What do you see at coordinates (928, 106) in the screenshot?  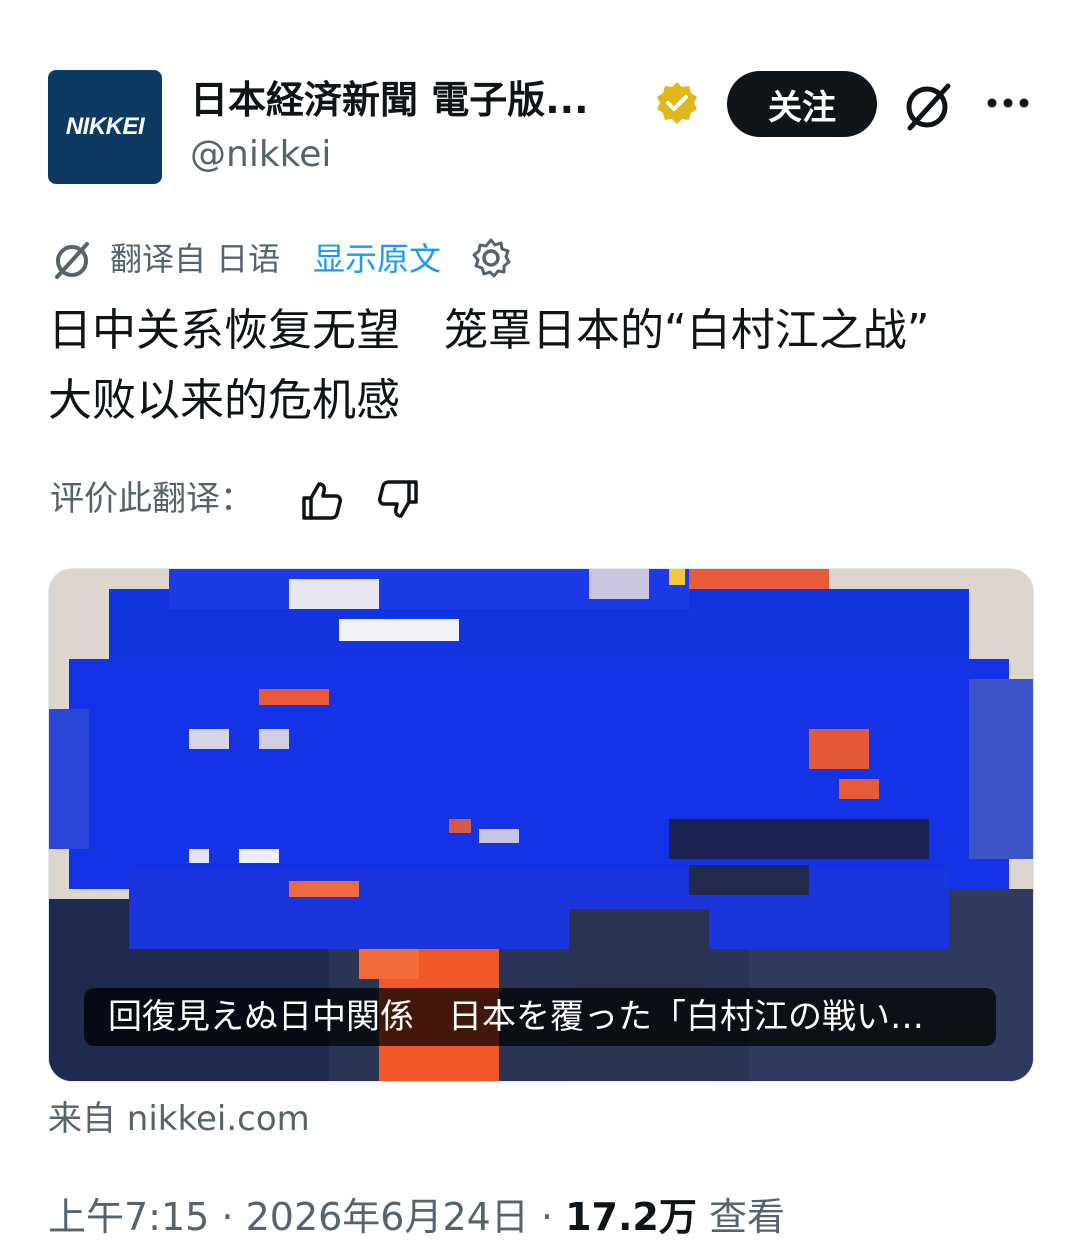 I see `grok-icon` at bounding box center [928, 106].